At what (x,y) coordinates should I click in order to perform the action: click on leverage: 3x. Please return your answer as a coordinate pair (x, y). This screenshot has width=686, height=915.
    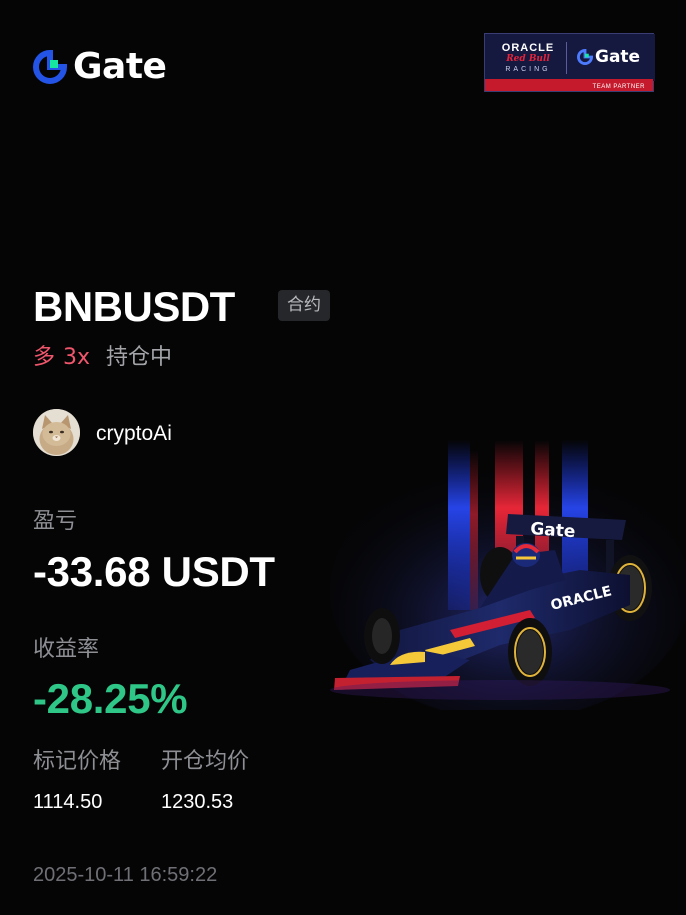
    Looking at the image, I should click on (77, 357).